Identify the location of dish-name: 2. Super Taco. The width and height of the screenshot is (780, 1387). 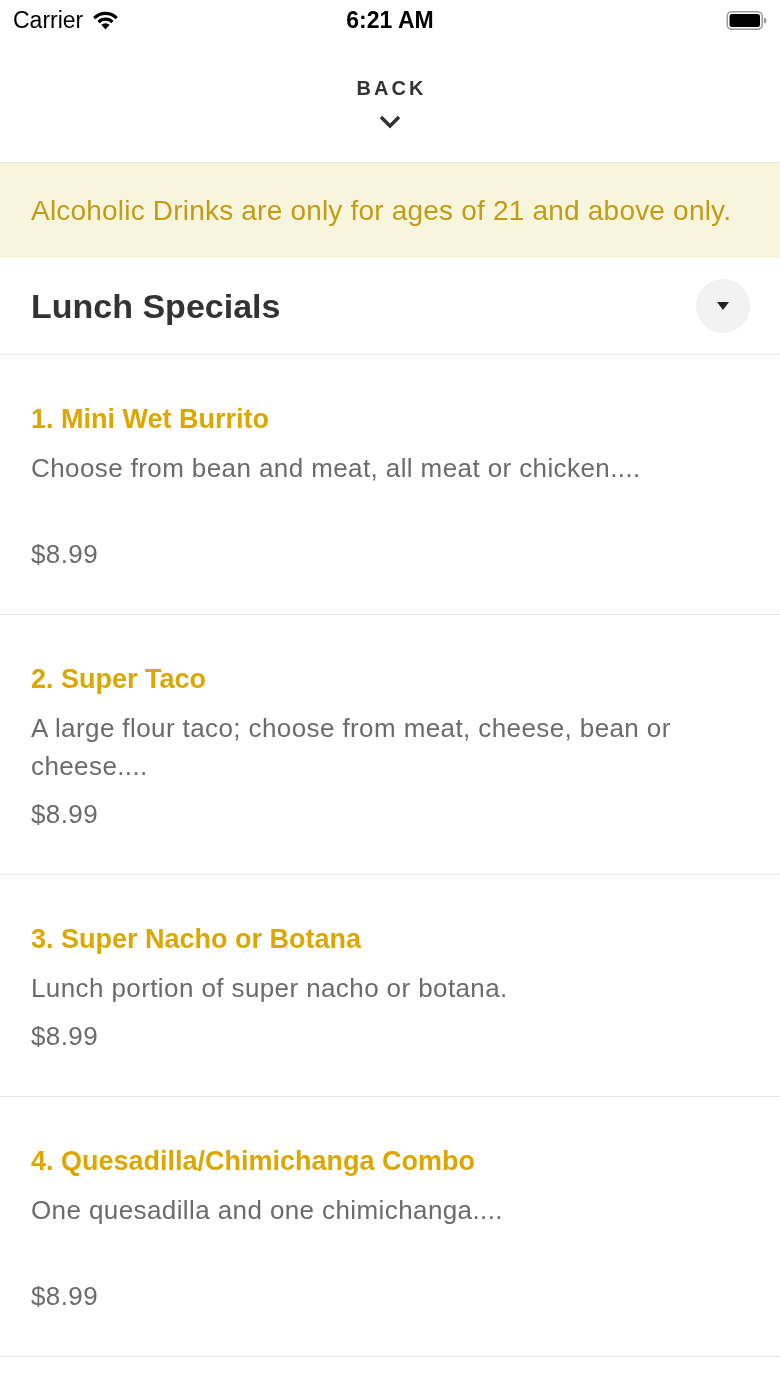
(119, 679).